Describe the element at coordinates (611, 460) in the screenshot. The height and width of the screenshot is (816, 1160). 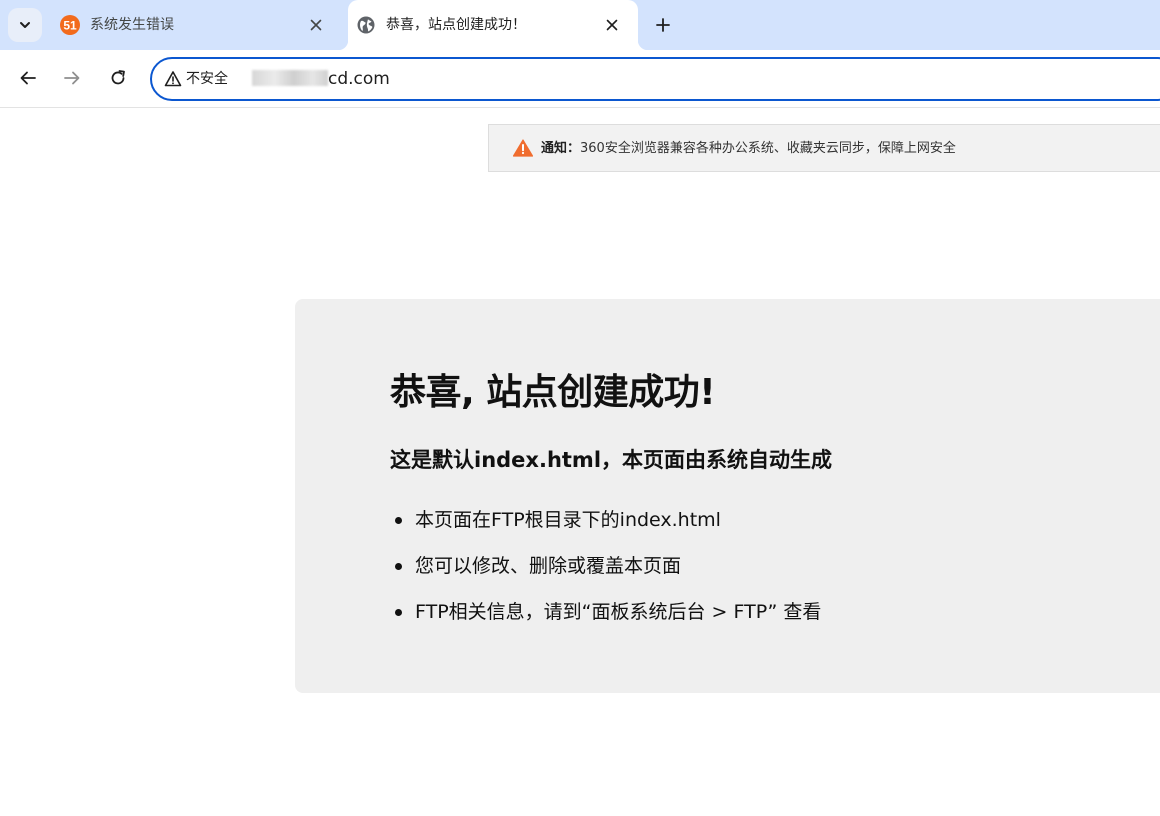
I see `page-subtitle: 这是默认index.html，本页面由系统自动生成` at that location.